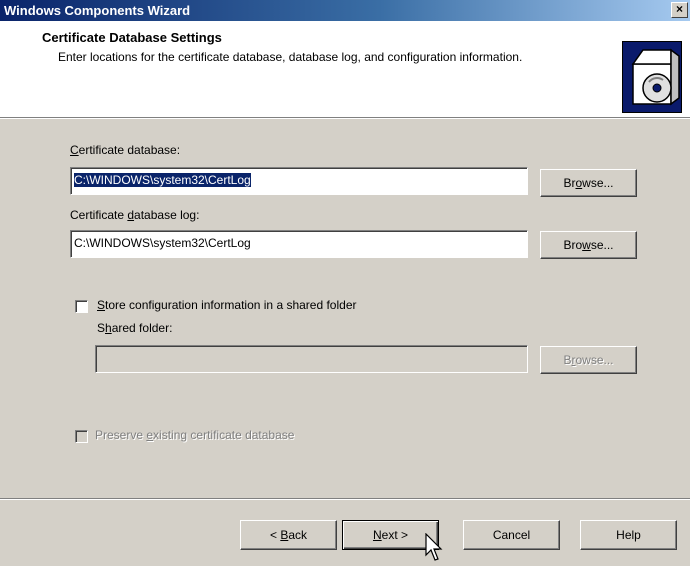 The width and height of the screenshot is (690, 566). What do you see at coordinates (288, 535) in the screenshot?
I see `back-button: < Back` at bounding box center [288, 535].